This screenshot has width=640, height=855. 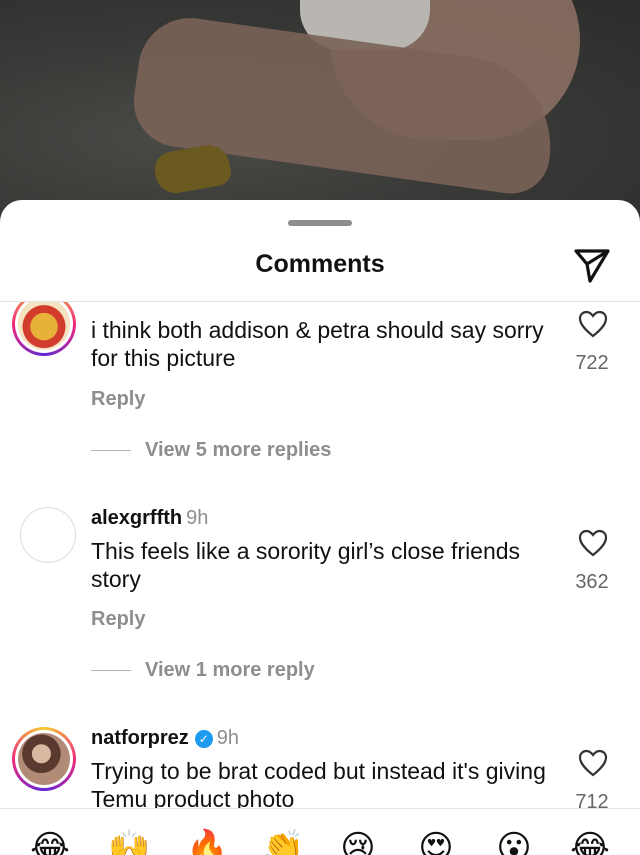 I want to click on view-replies-button: View 5 more replies, so click(x=211, y=450).